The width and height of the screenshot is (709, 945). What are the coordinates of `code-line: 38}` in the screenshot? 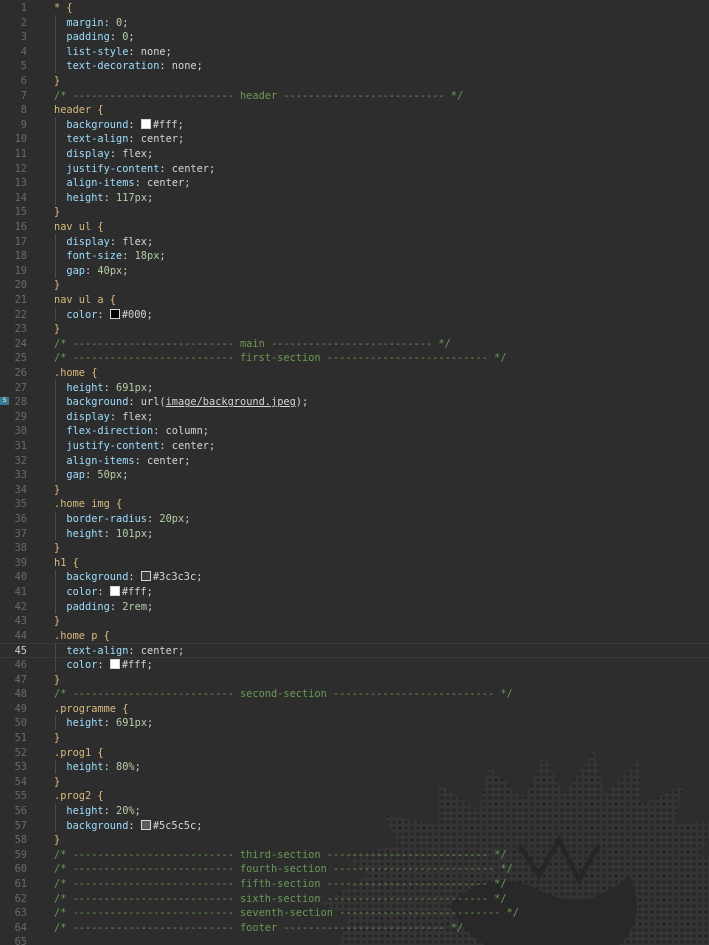 It's located at (354, 548).